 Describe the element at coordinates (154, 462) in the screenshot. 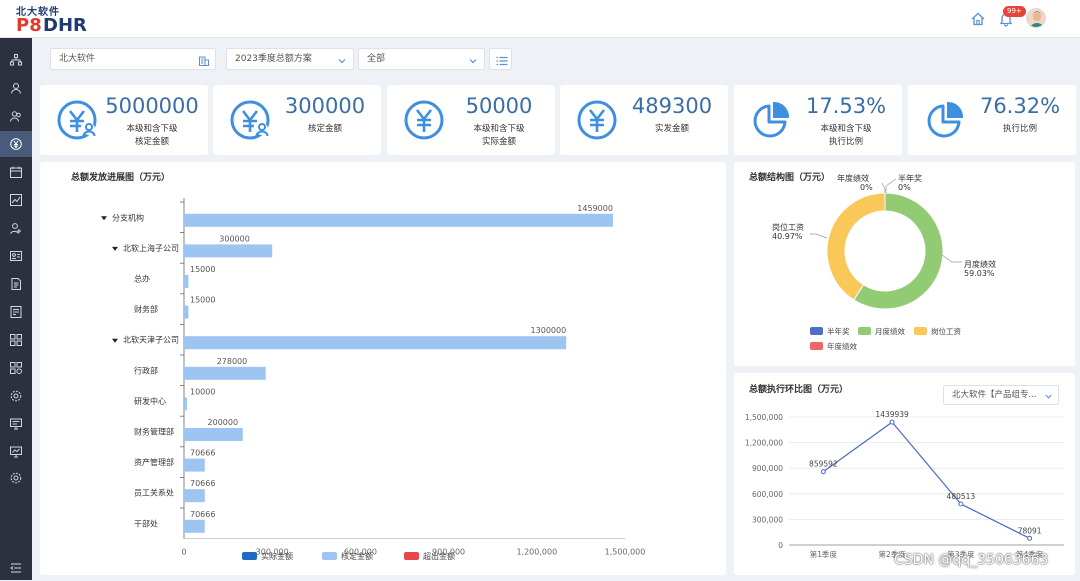

I see `category-label: 资产管理部` at that location.